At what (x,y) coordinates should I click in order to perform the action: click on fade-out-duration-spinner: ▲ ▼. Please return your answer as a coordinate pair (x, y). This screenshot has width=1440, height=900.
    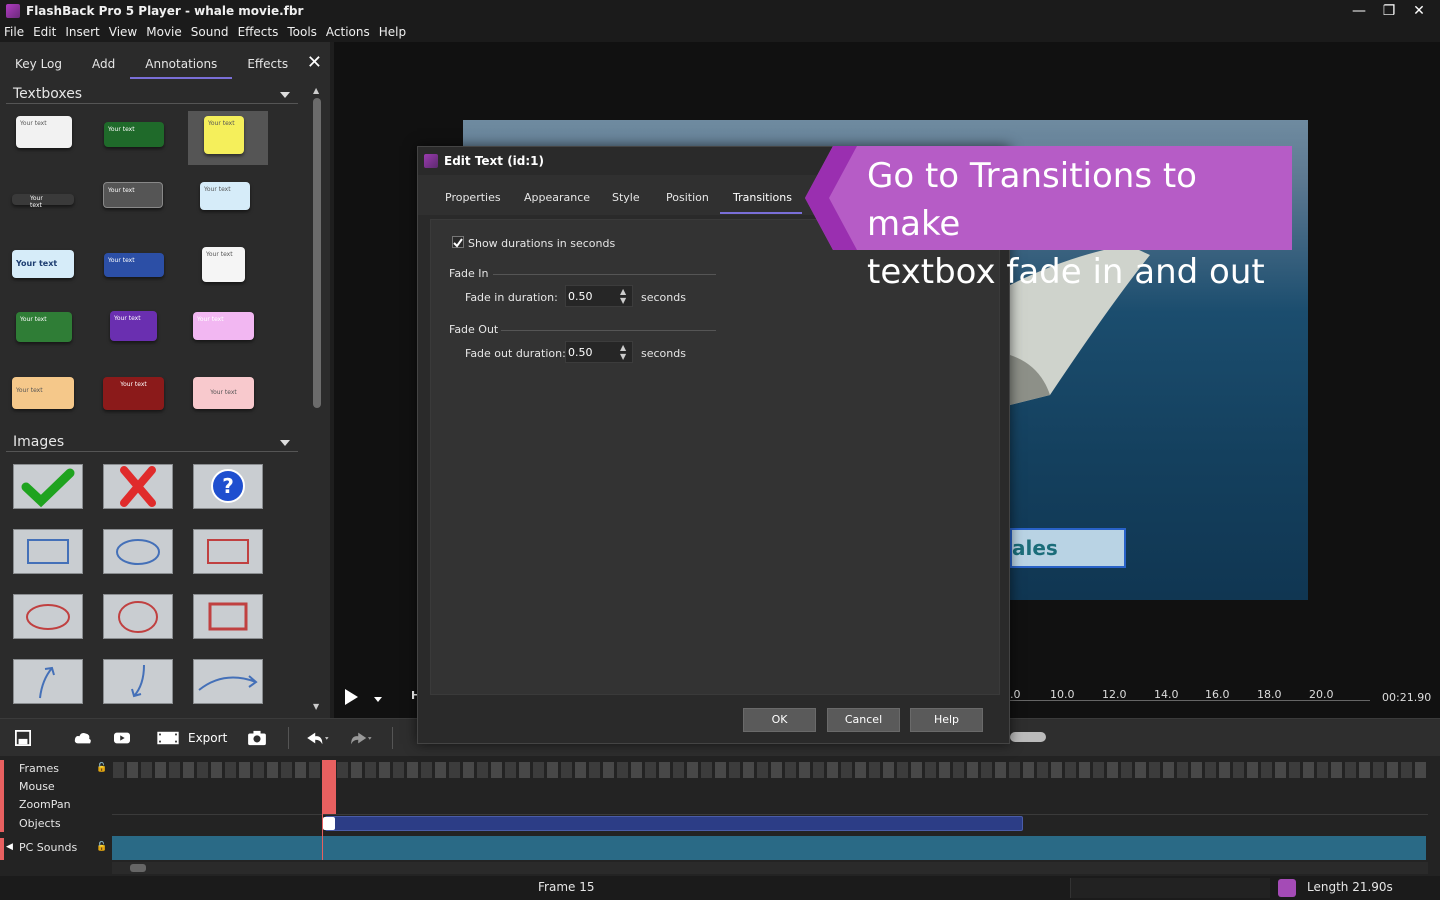
    Looking at the image, I should click on (599, 352).